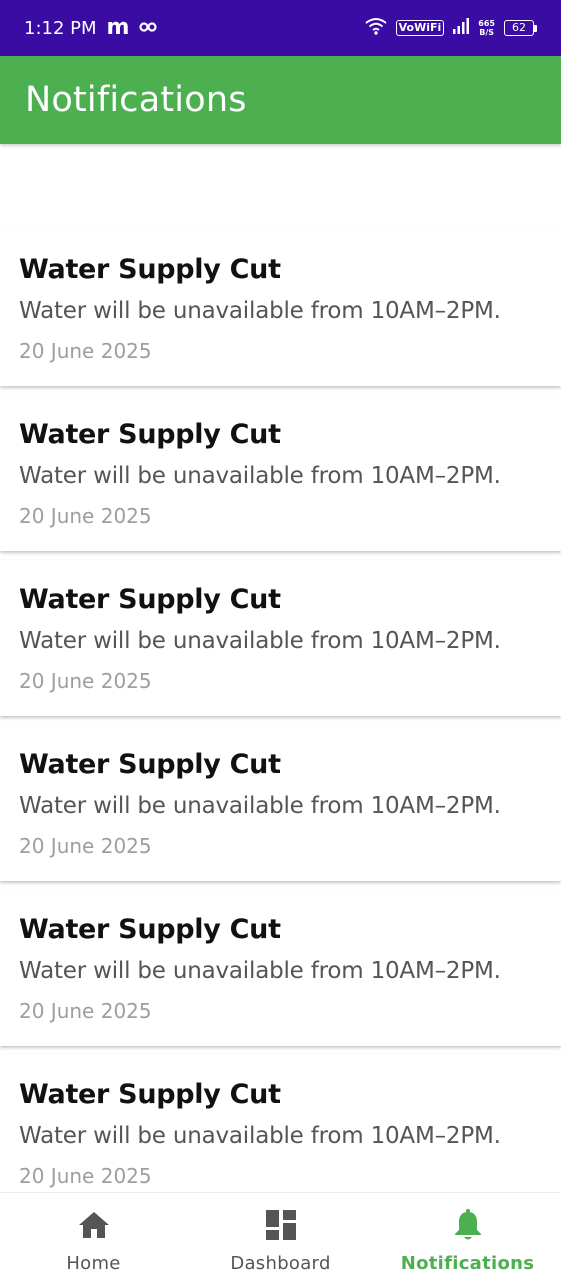  Describe the element at coordinates (280, 100) in the screenshot. I see `app-bar: Notifications` at that location.